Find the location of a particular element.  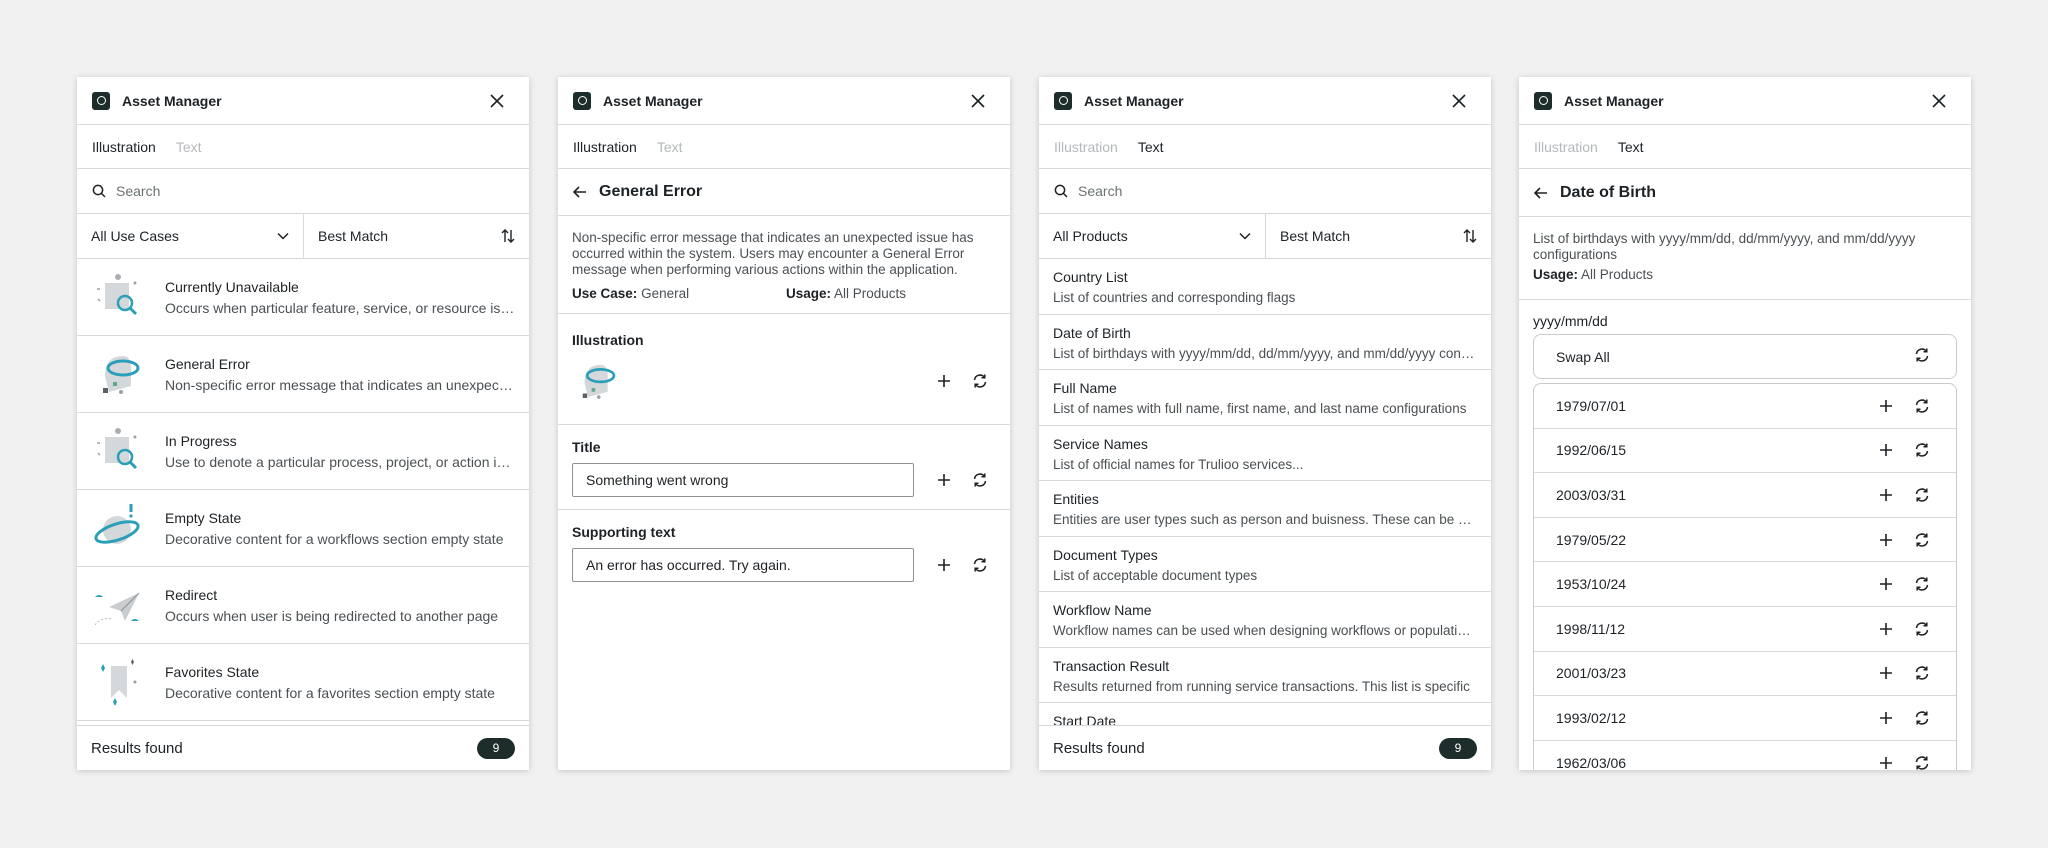

back-button: Date of Birth is located at coordinates (1745, 193).